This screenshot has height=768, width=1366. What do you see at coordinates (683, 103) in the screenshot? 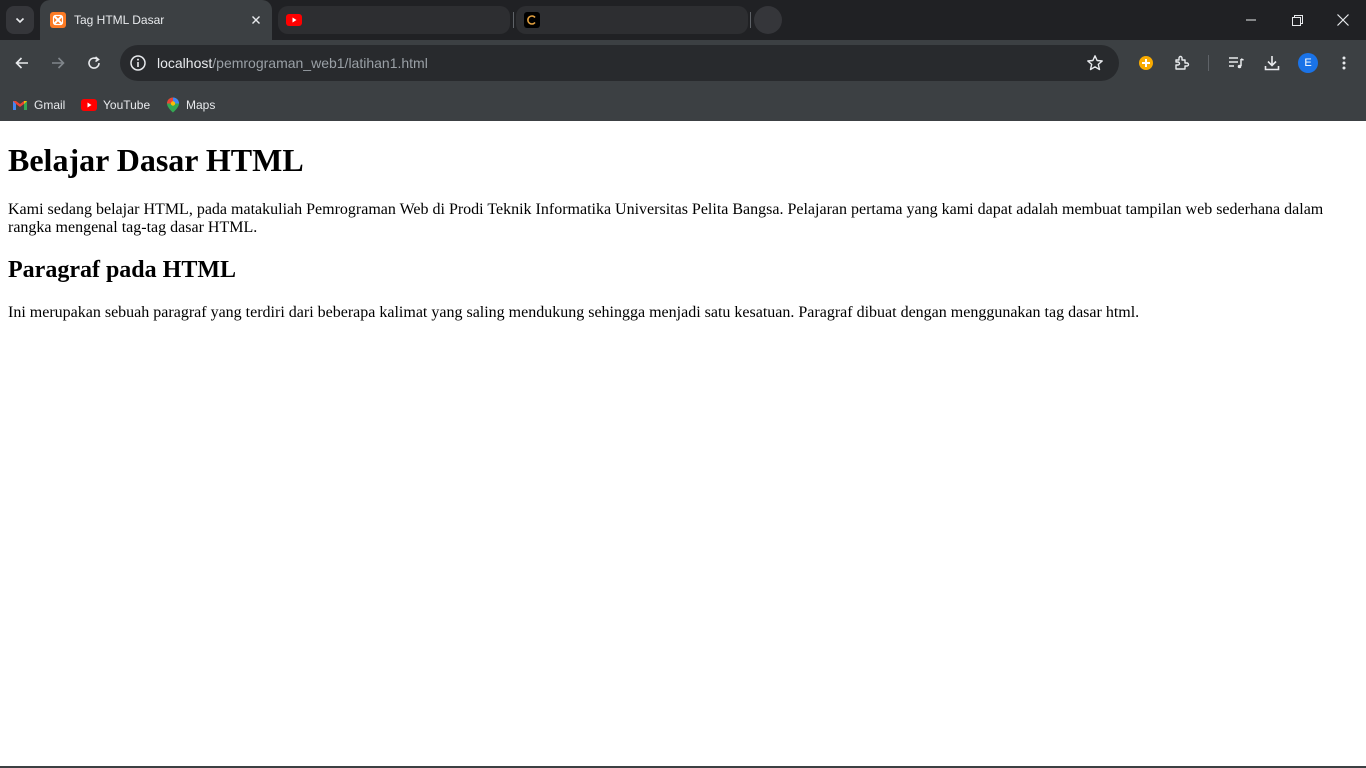
I see `bookmarks-bar: Gmail YouTube Maps` at bounding box center [683, 103].